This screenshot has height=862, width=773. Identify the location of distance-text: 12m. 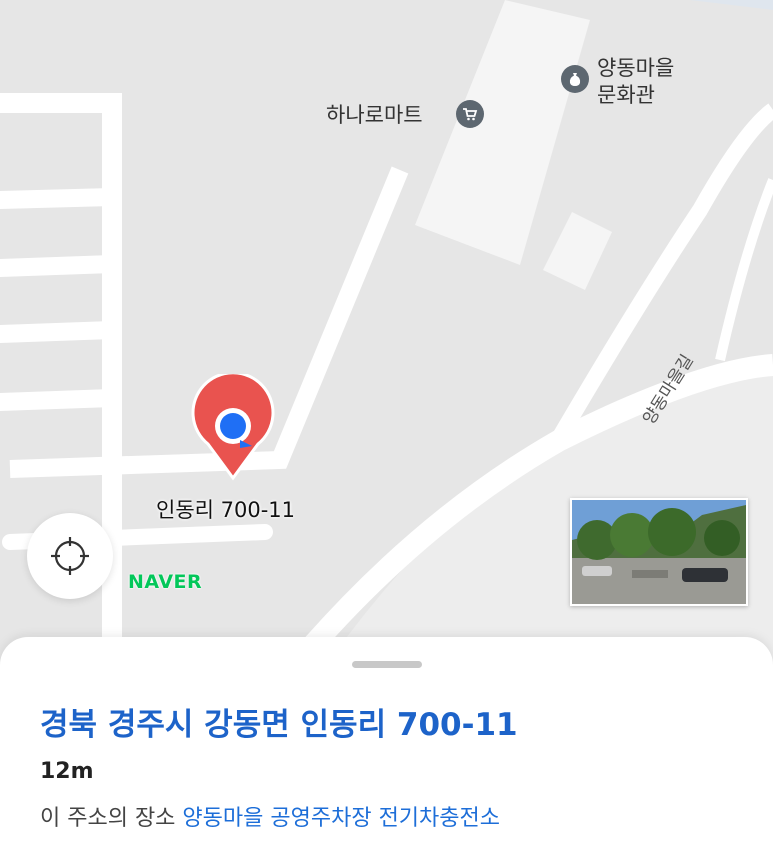
(67, 771).